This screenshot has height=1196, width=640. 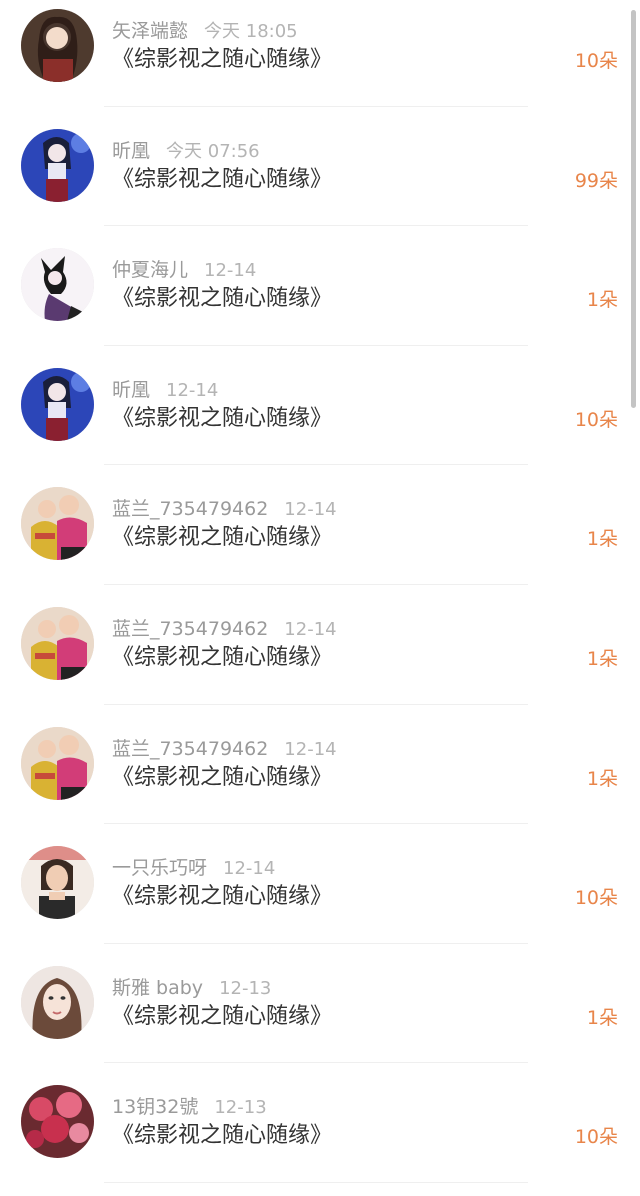 I want to click on list-item: 昕凰 12-14 《综影视之随心随缘》 10朵, so click(x=320, y=419).